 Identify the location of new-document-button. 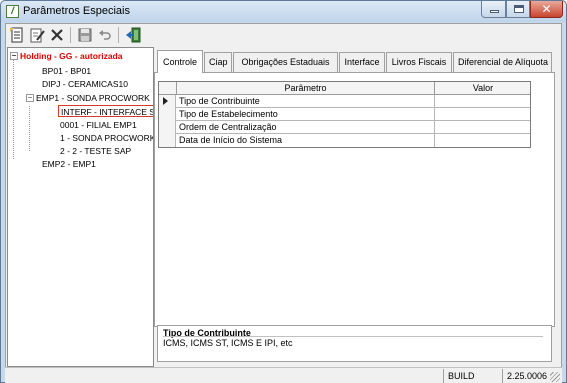
(17, 35).